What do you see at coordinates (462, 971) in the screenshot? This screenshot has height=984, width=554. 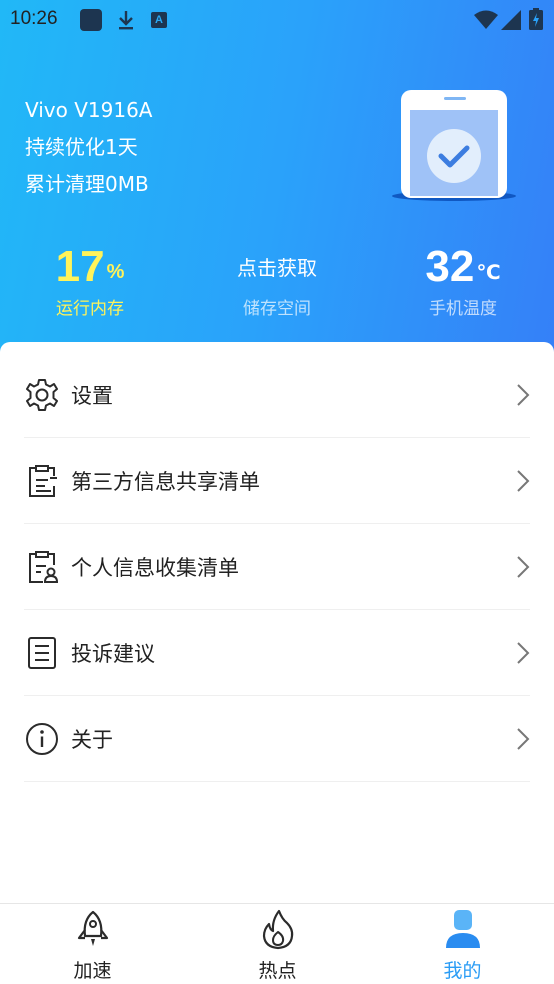 I see `nav-label-mine: 我的` at bounding box center [462, 971].